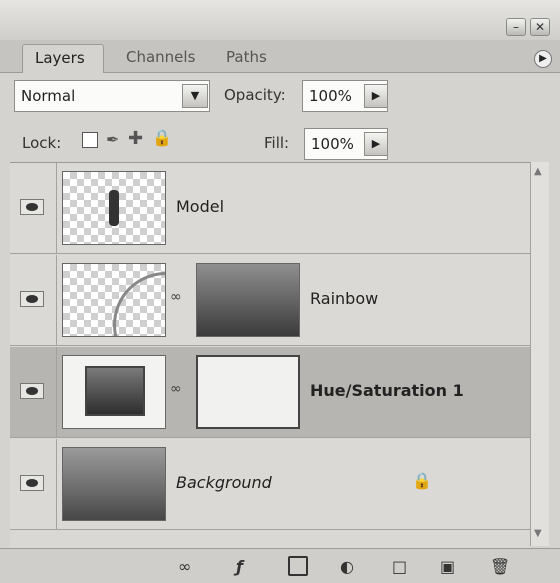 Image resolution: width=560 pixels, height=583 pixels. Describe the element at coordinates (347, 566) in the screenshot. I see `adjustment-icon: ◐` at that location.